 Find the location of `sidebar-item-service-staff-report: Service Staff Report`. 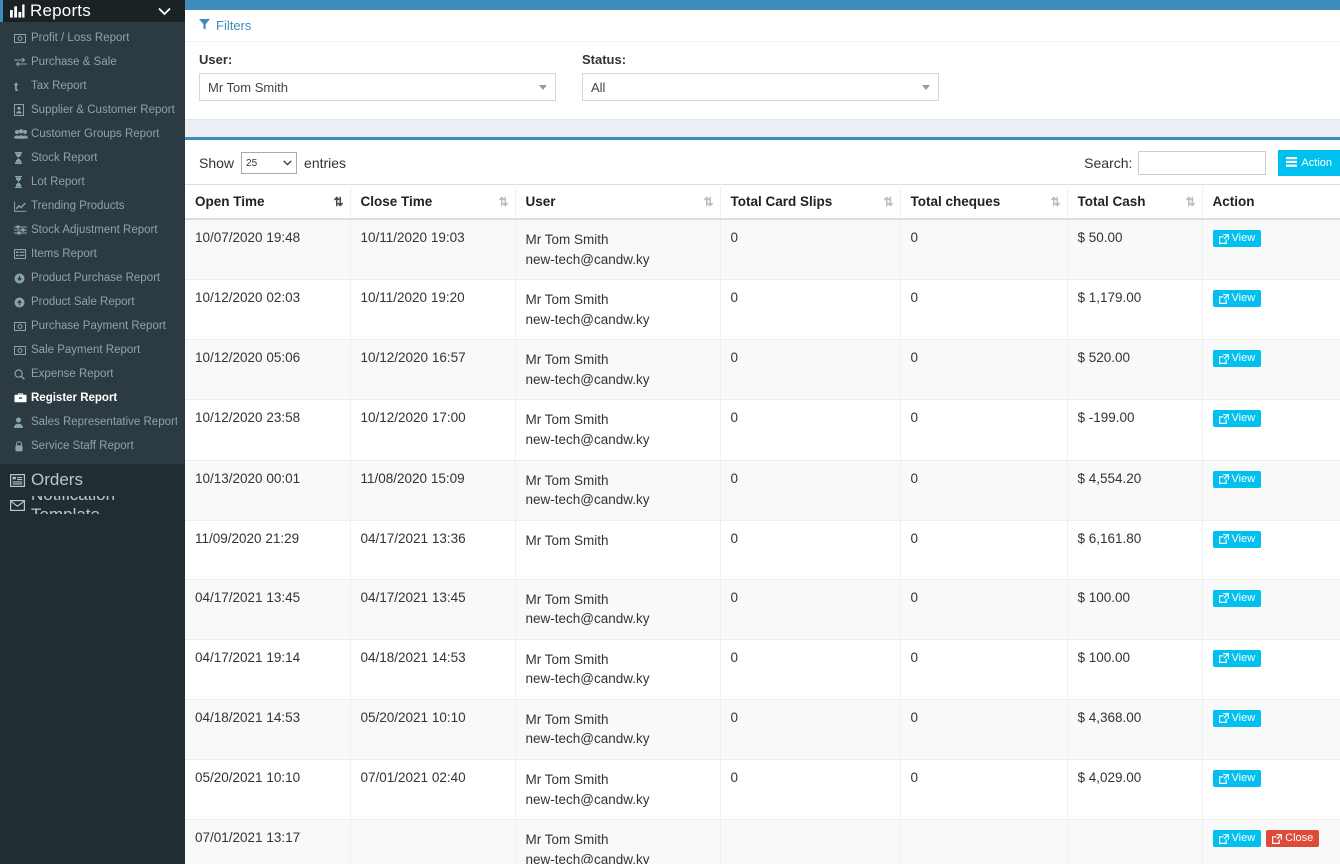

sidebar-item-service-staff-report: Service Staff Report is located at coordinates (92, 446).